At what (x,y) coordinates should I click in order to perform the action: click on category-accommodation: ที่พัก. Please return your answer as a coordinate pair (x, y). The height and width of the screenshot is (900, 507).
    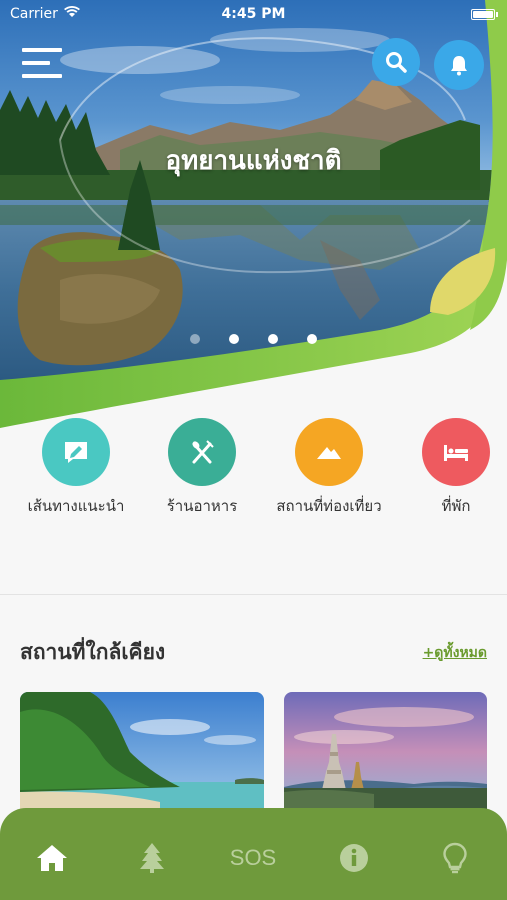
    Looking at the image, I should click on (446, 468).